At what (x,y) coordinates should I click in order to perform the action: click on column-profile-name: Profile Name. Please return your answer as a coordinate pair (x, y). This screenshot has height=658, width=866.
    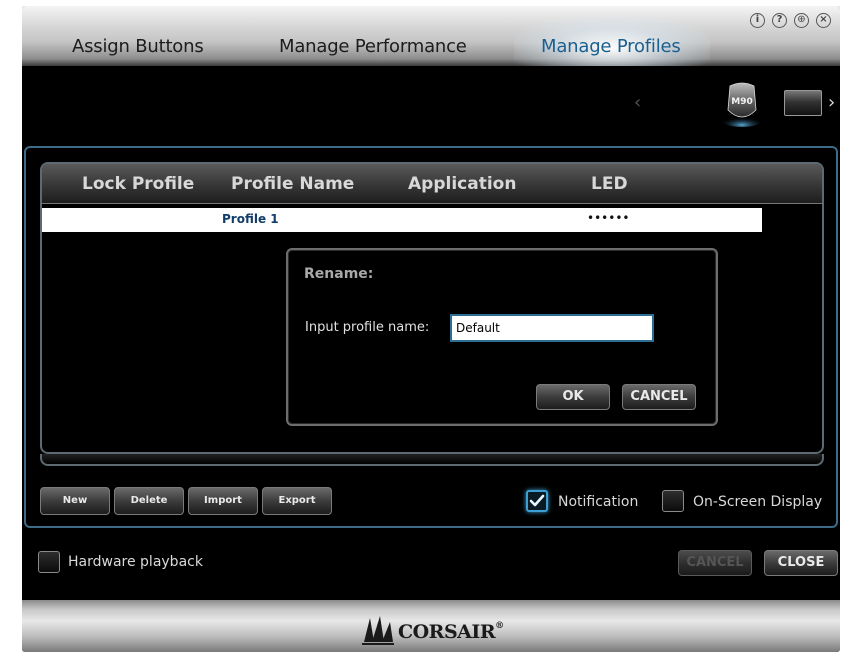
    Looking at the image, I should click on (293, 184).